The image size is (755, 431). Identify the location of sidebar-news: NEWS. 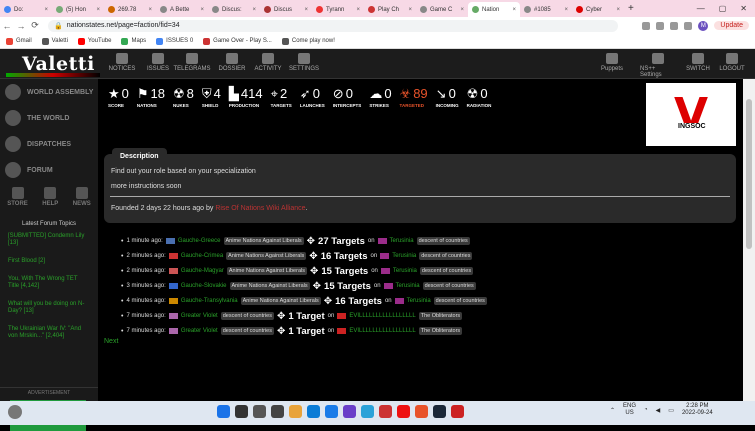
(82, 197).